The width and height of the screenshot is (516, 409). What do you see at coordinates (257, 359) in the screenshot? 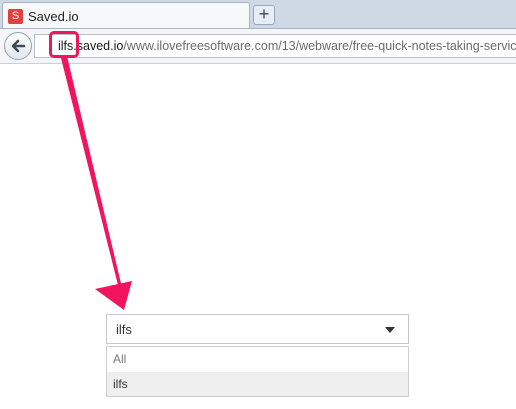
I see `option-all: All` at bounding box center [257, 359].